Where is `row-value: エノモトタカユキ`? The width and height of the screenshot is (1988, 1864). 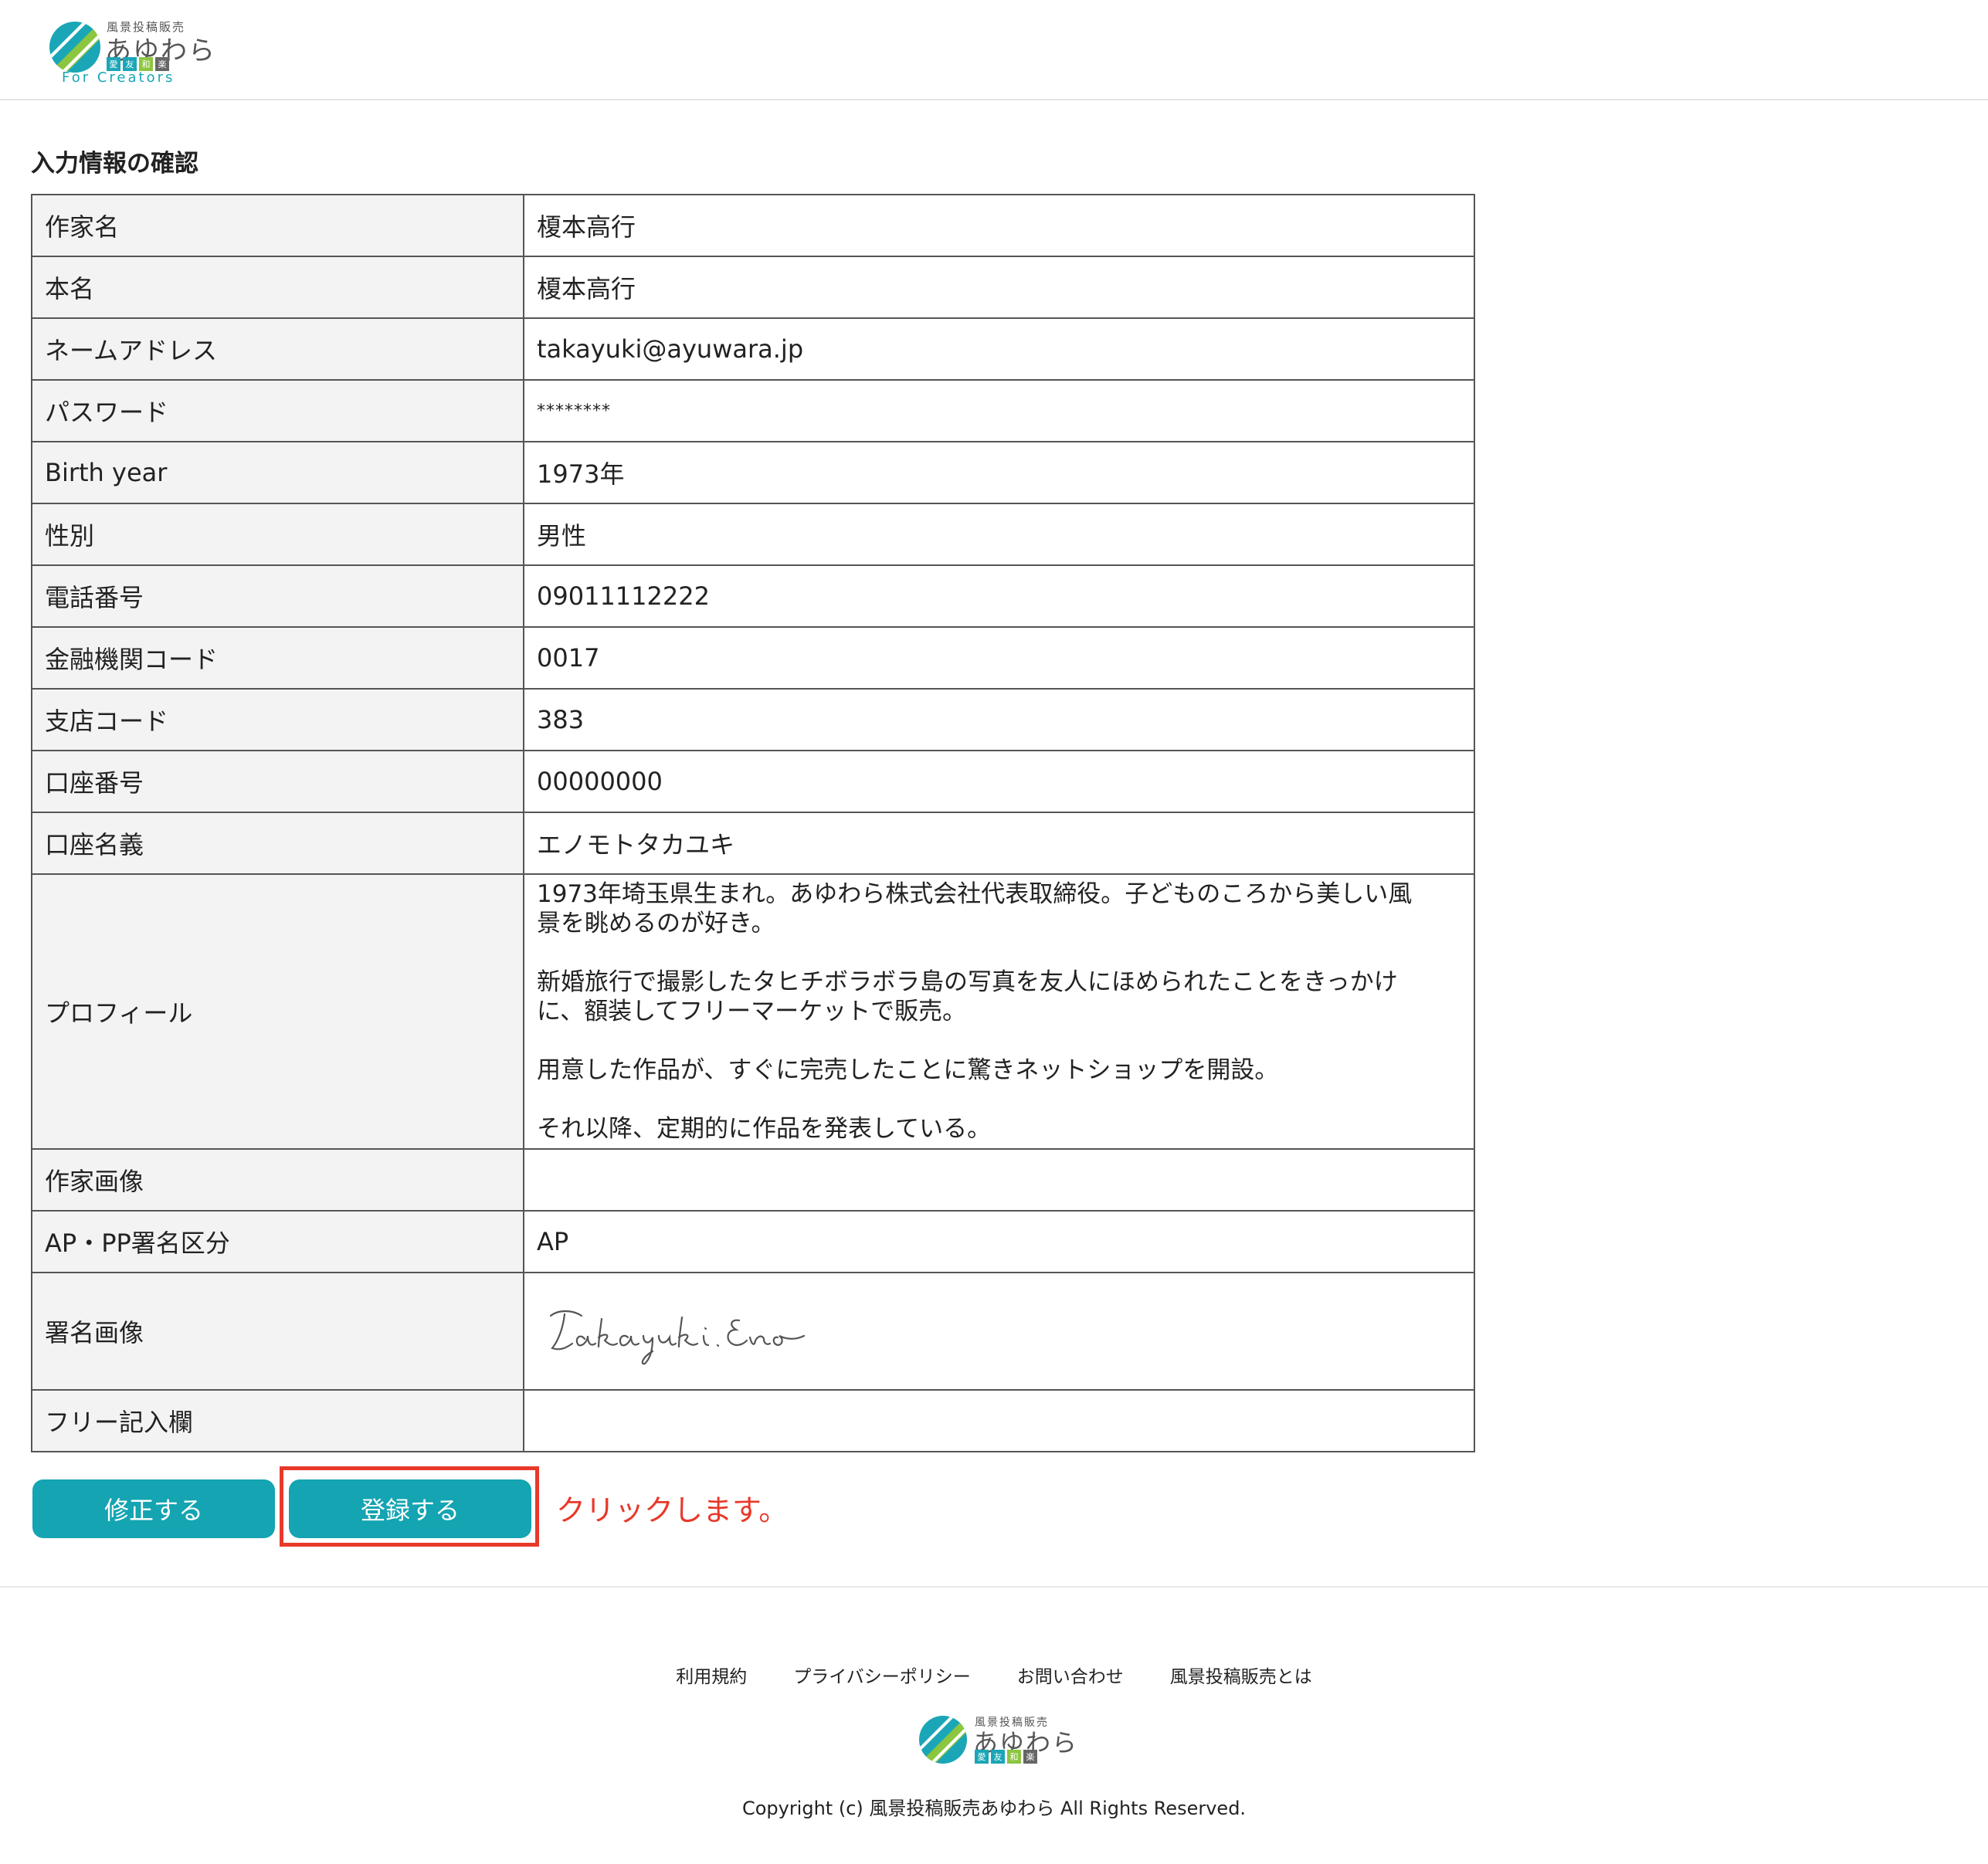 row-value: エノモトタカユキ is located at coordinates (999, 843).